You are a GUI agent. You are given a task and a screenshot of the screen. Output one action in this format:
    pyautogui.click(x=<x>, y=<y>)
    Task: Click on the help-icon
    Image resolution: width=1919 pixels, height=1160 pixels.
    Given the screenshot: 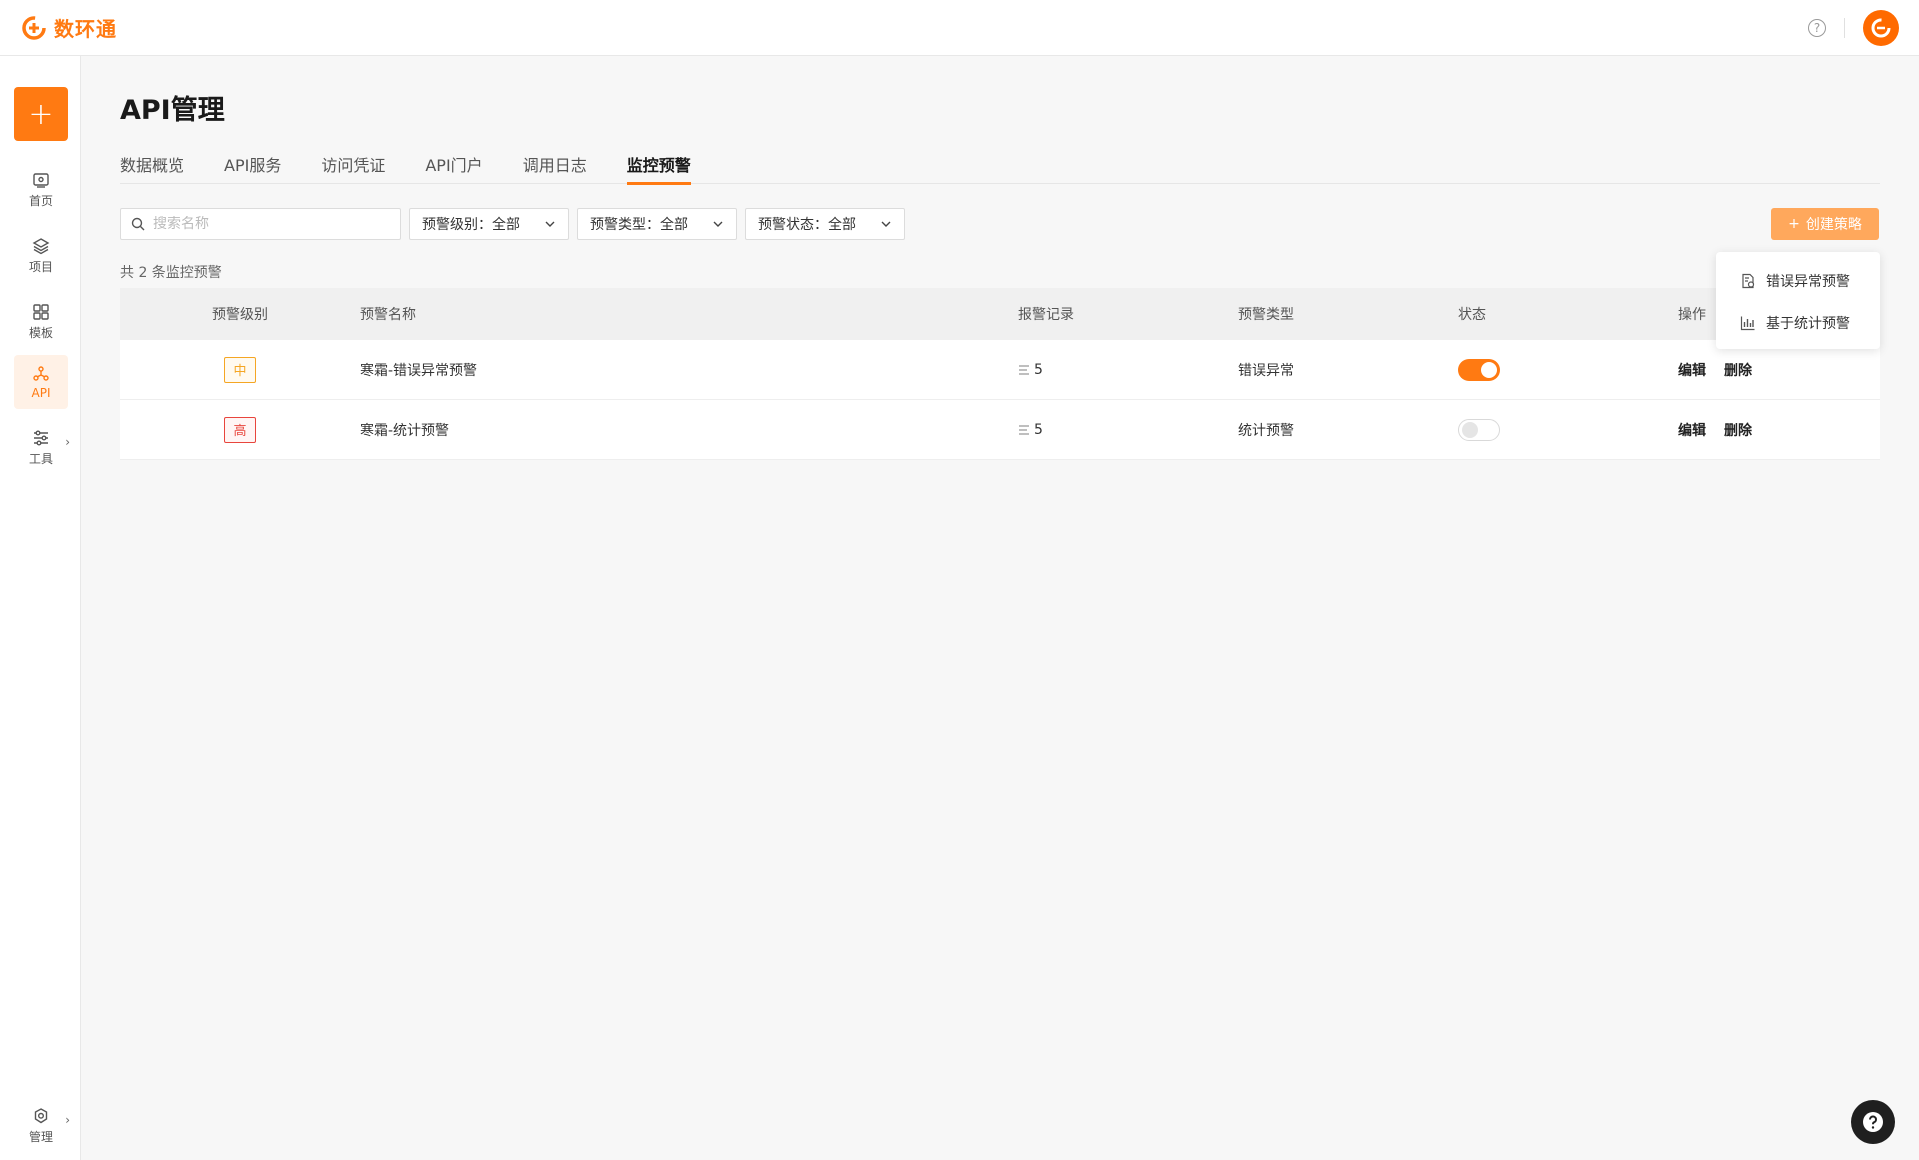 What is the action you would take?
    pyautogui.click(x=1873, y=1122)
    